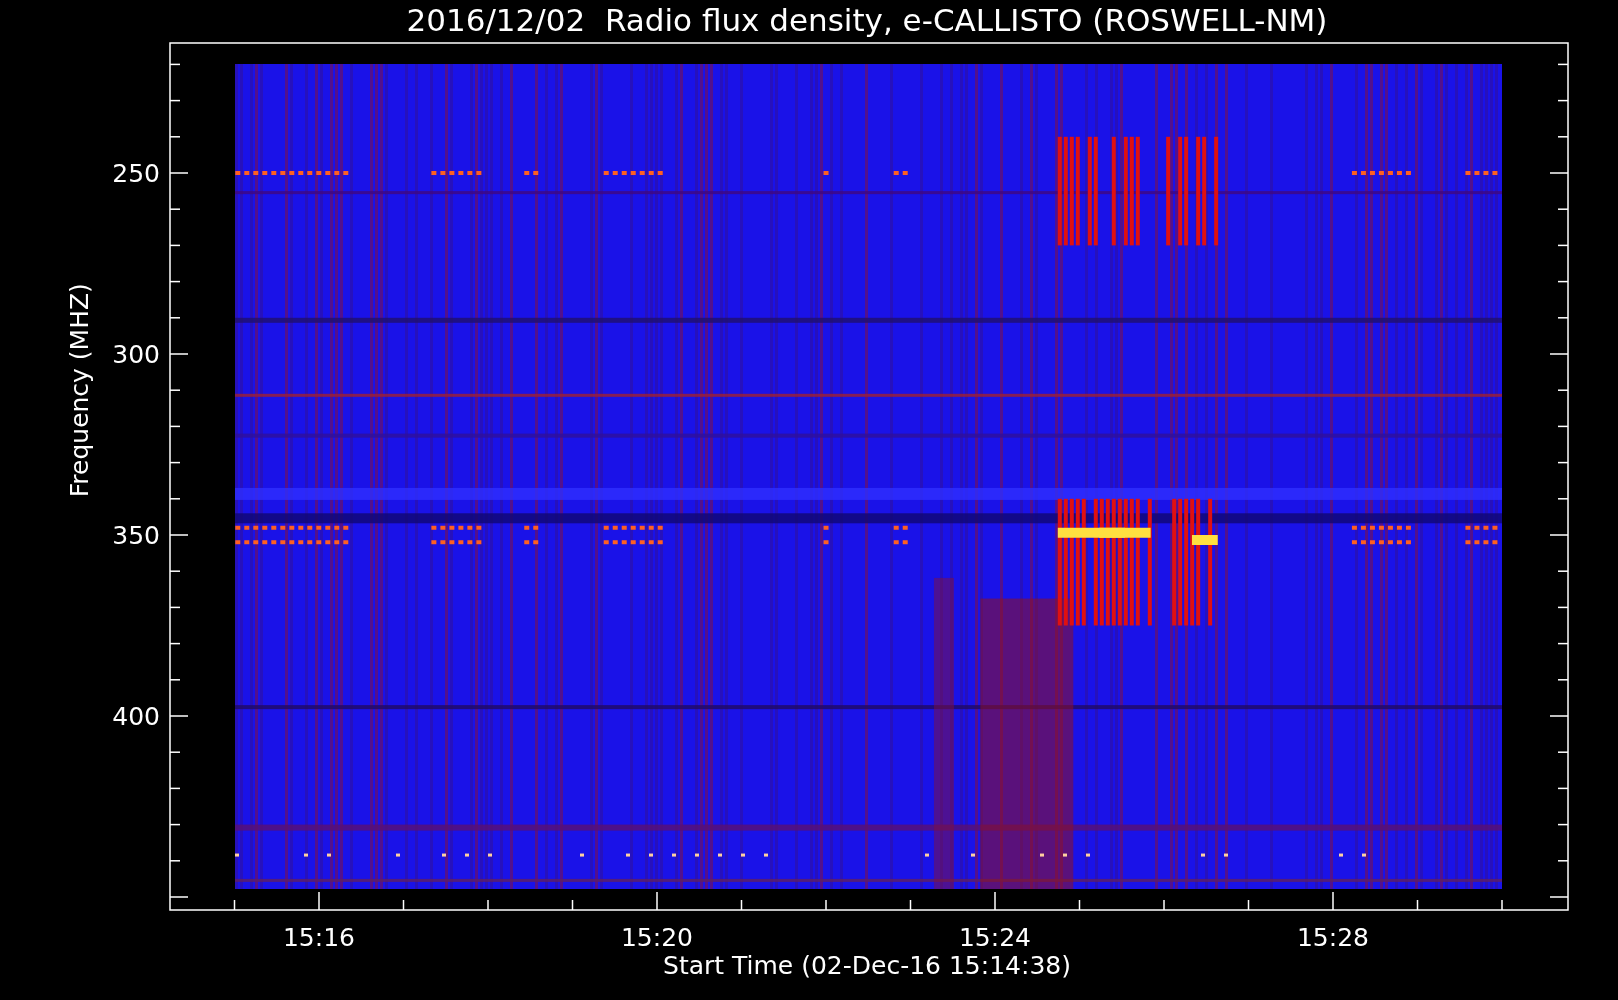 The width and height of the screenshot is (1618, 1000). Describe the element at coordinates (867, 965) in the screenshot. I see `axis-title: Start Time (02-Dec-16 15:14:38)` at that location.